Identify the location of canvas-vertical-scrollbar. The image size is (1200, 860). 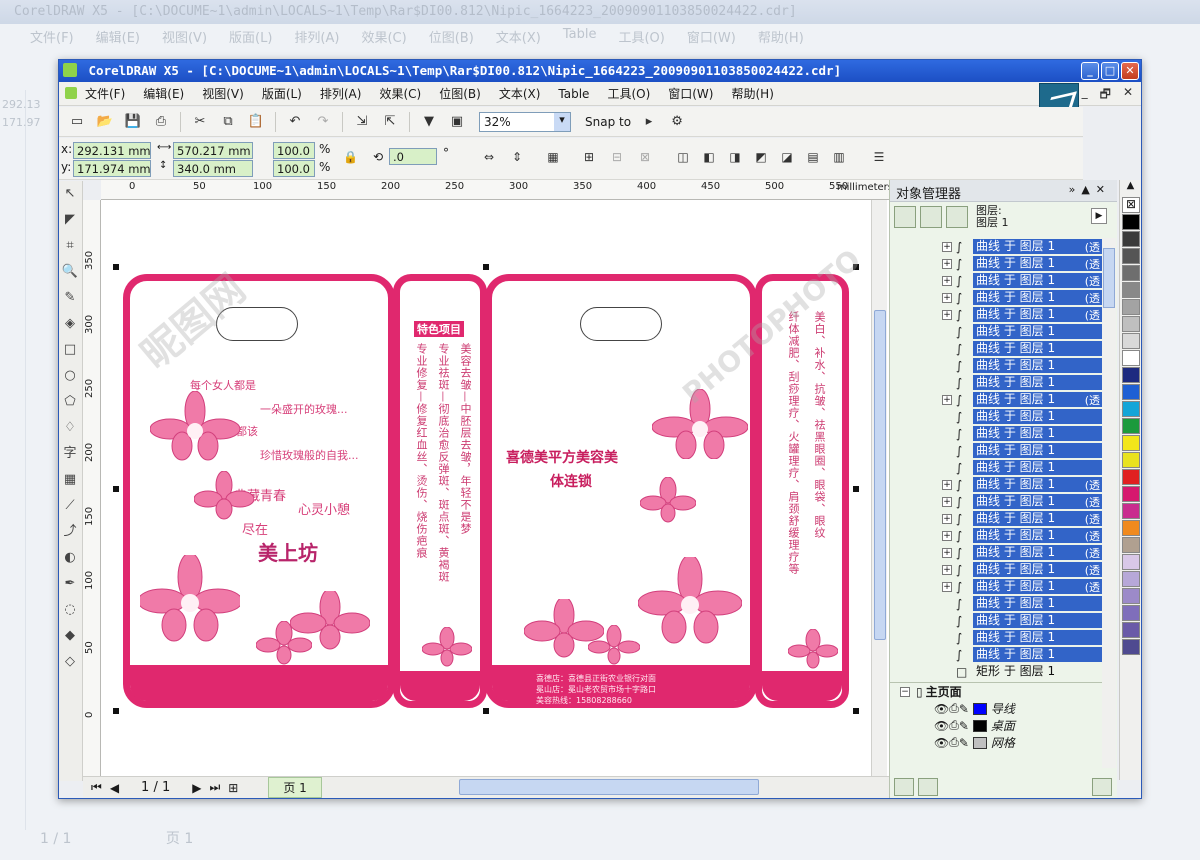
(879, 488).